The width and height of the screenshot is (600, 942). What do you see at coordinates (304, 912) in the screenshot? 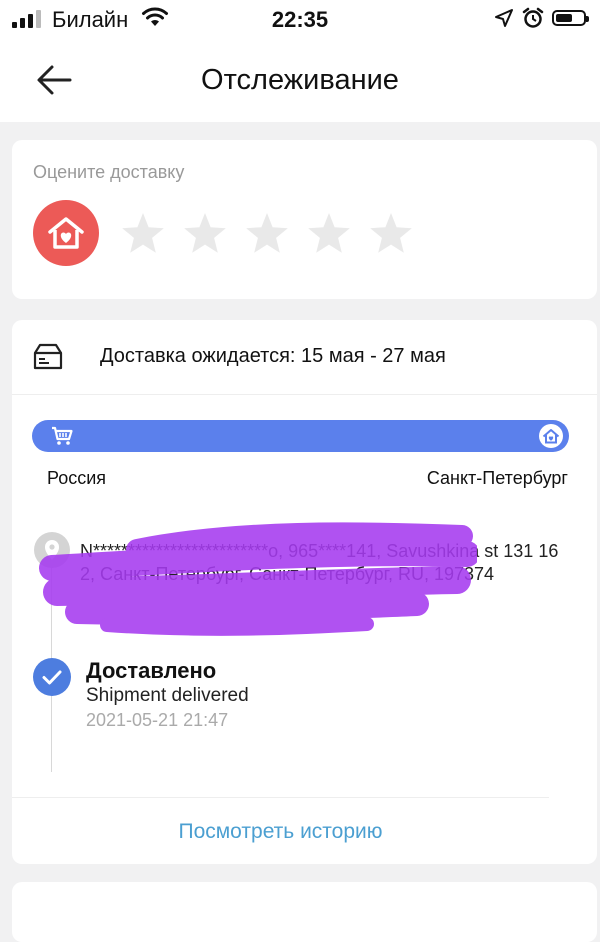
I see `next-card` at bounding box center [304, 912].